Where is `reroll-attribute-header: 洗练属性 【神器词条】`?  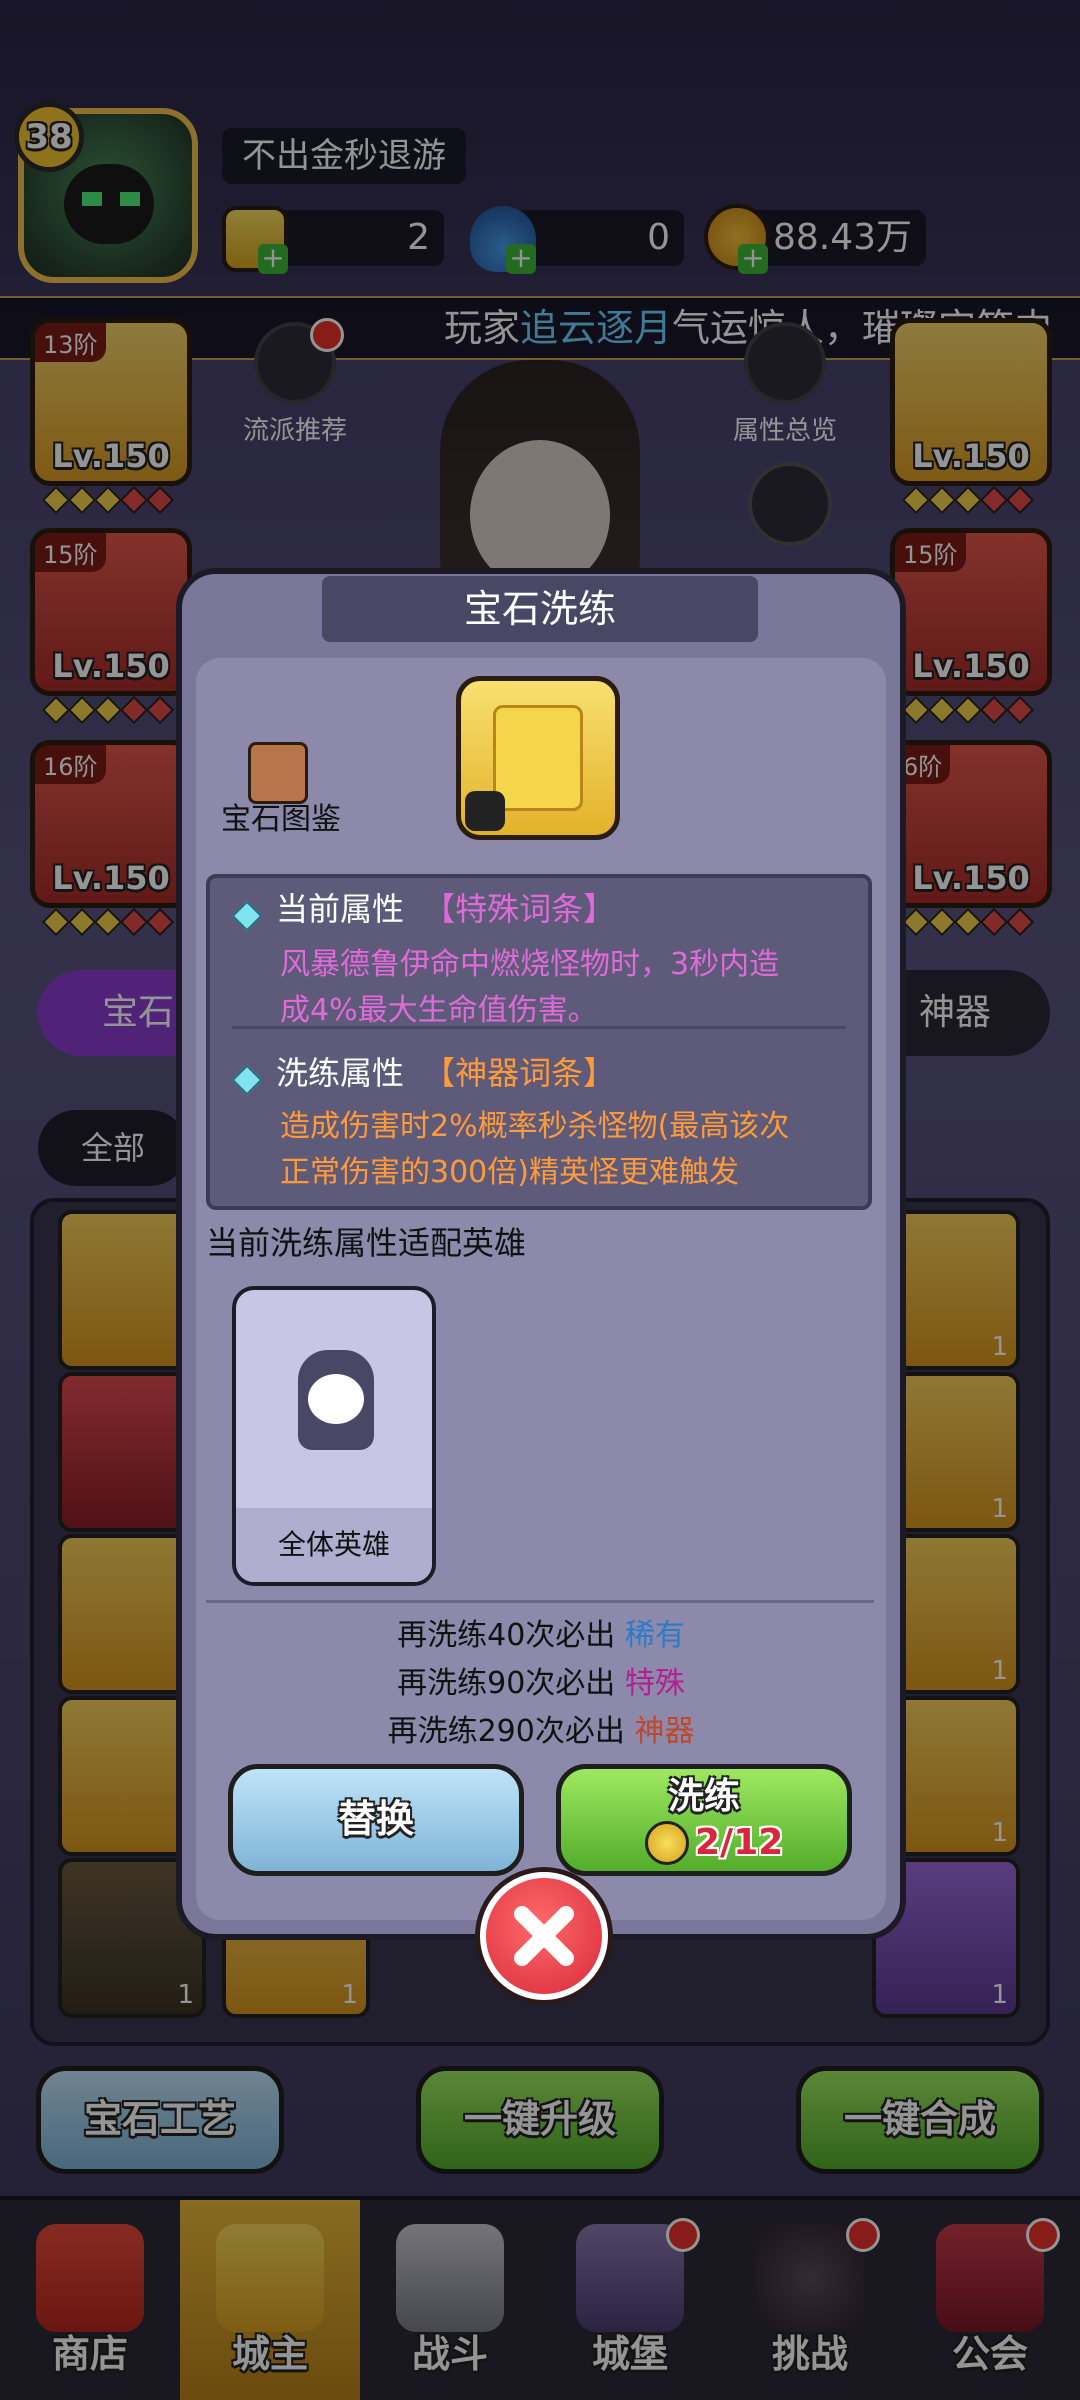
reroll-attribute-header: 洗练属性 【神器词条】 is located at coordinates (423, 1072).